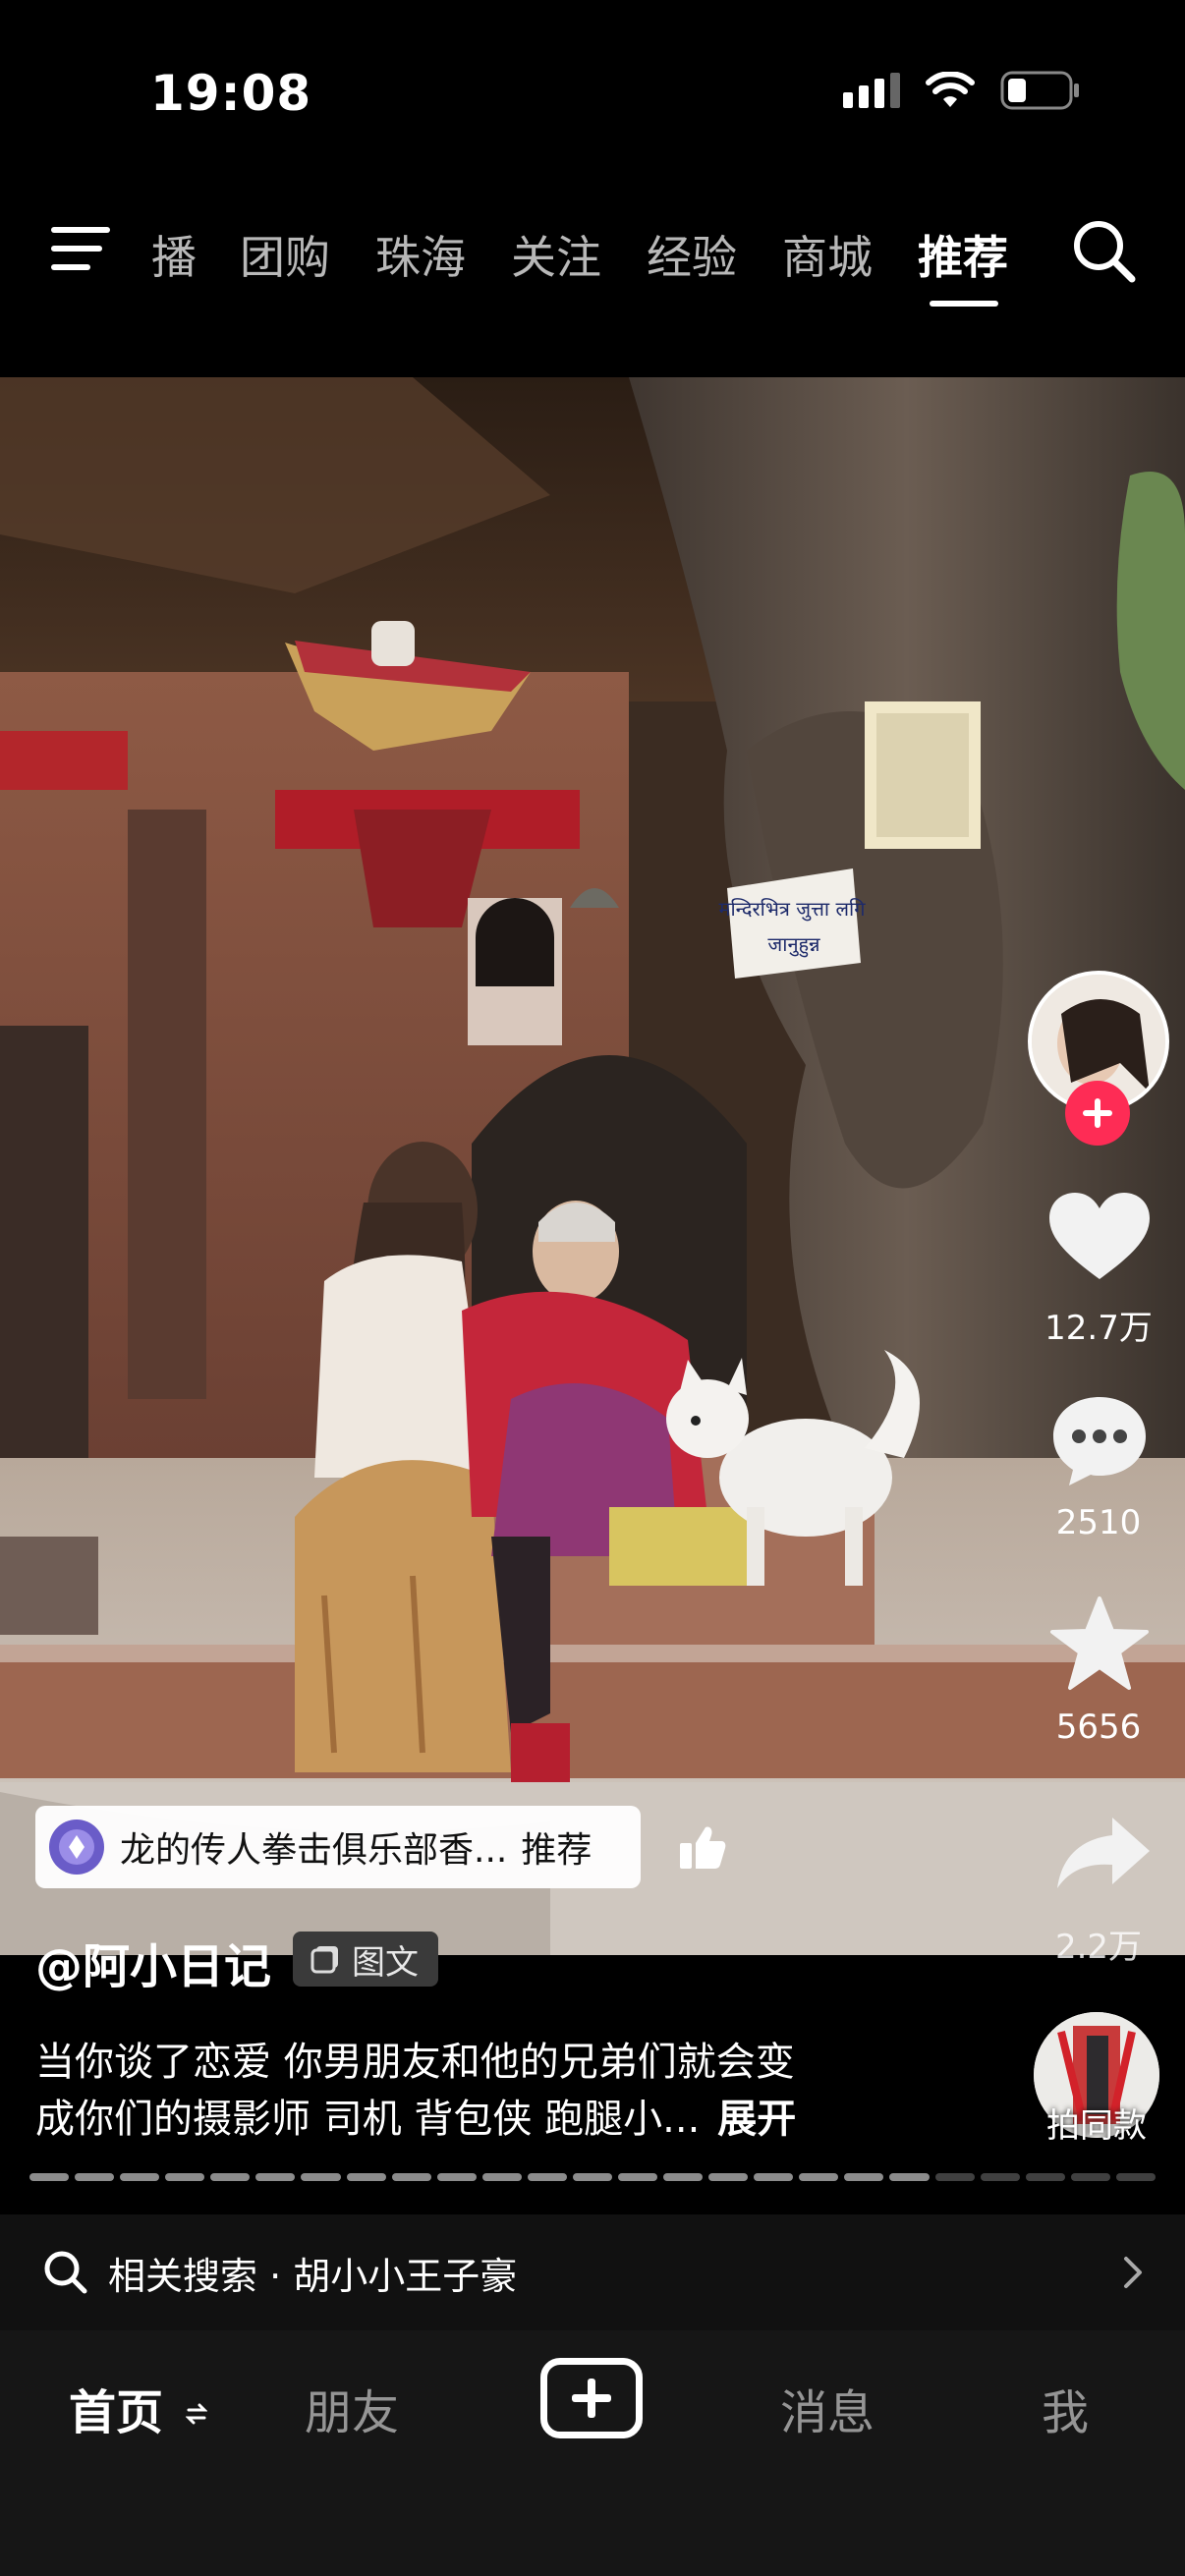 The width and height of the screenshot is (1185, 2576). I want to click on bottom-nav-home: 首页, so click(138, 2408).